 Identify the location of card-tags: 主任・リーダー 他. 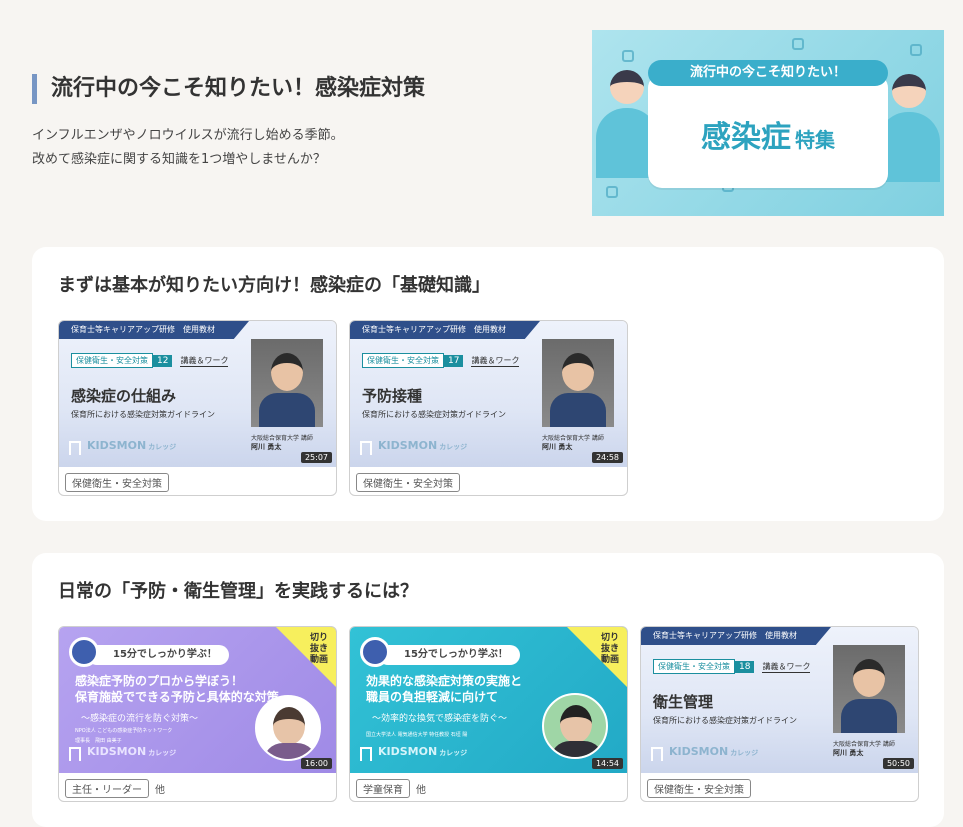
(115, 788).